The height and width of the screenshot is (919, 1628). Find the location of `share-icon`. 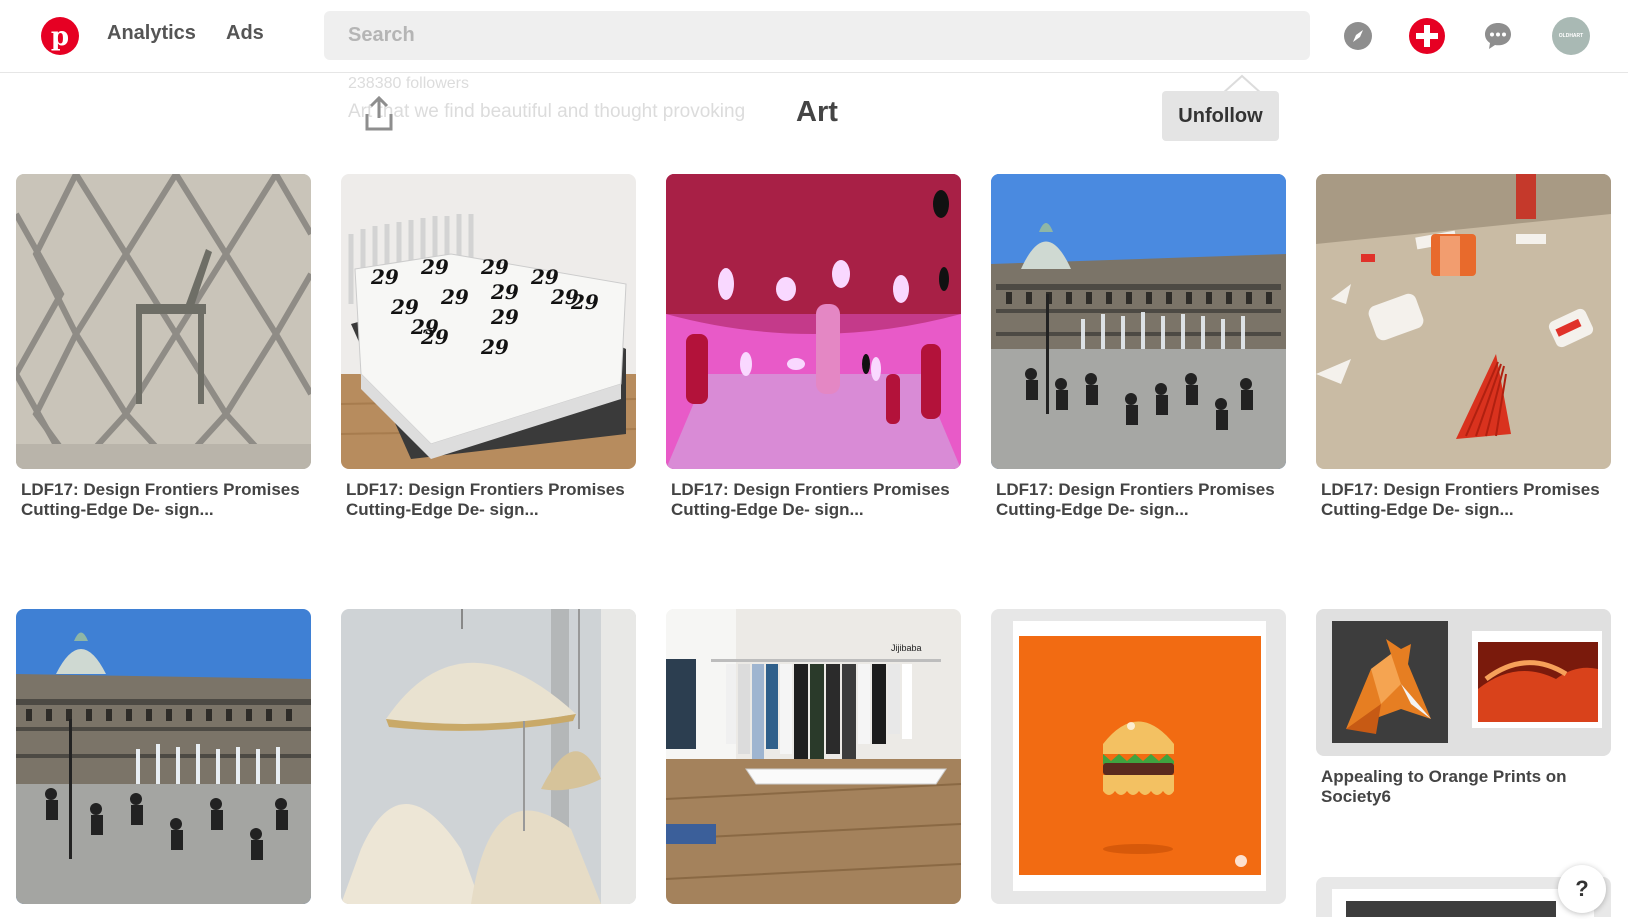

share-icon is located at coordinates (379, 114).